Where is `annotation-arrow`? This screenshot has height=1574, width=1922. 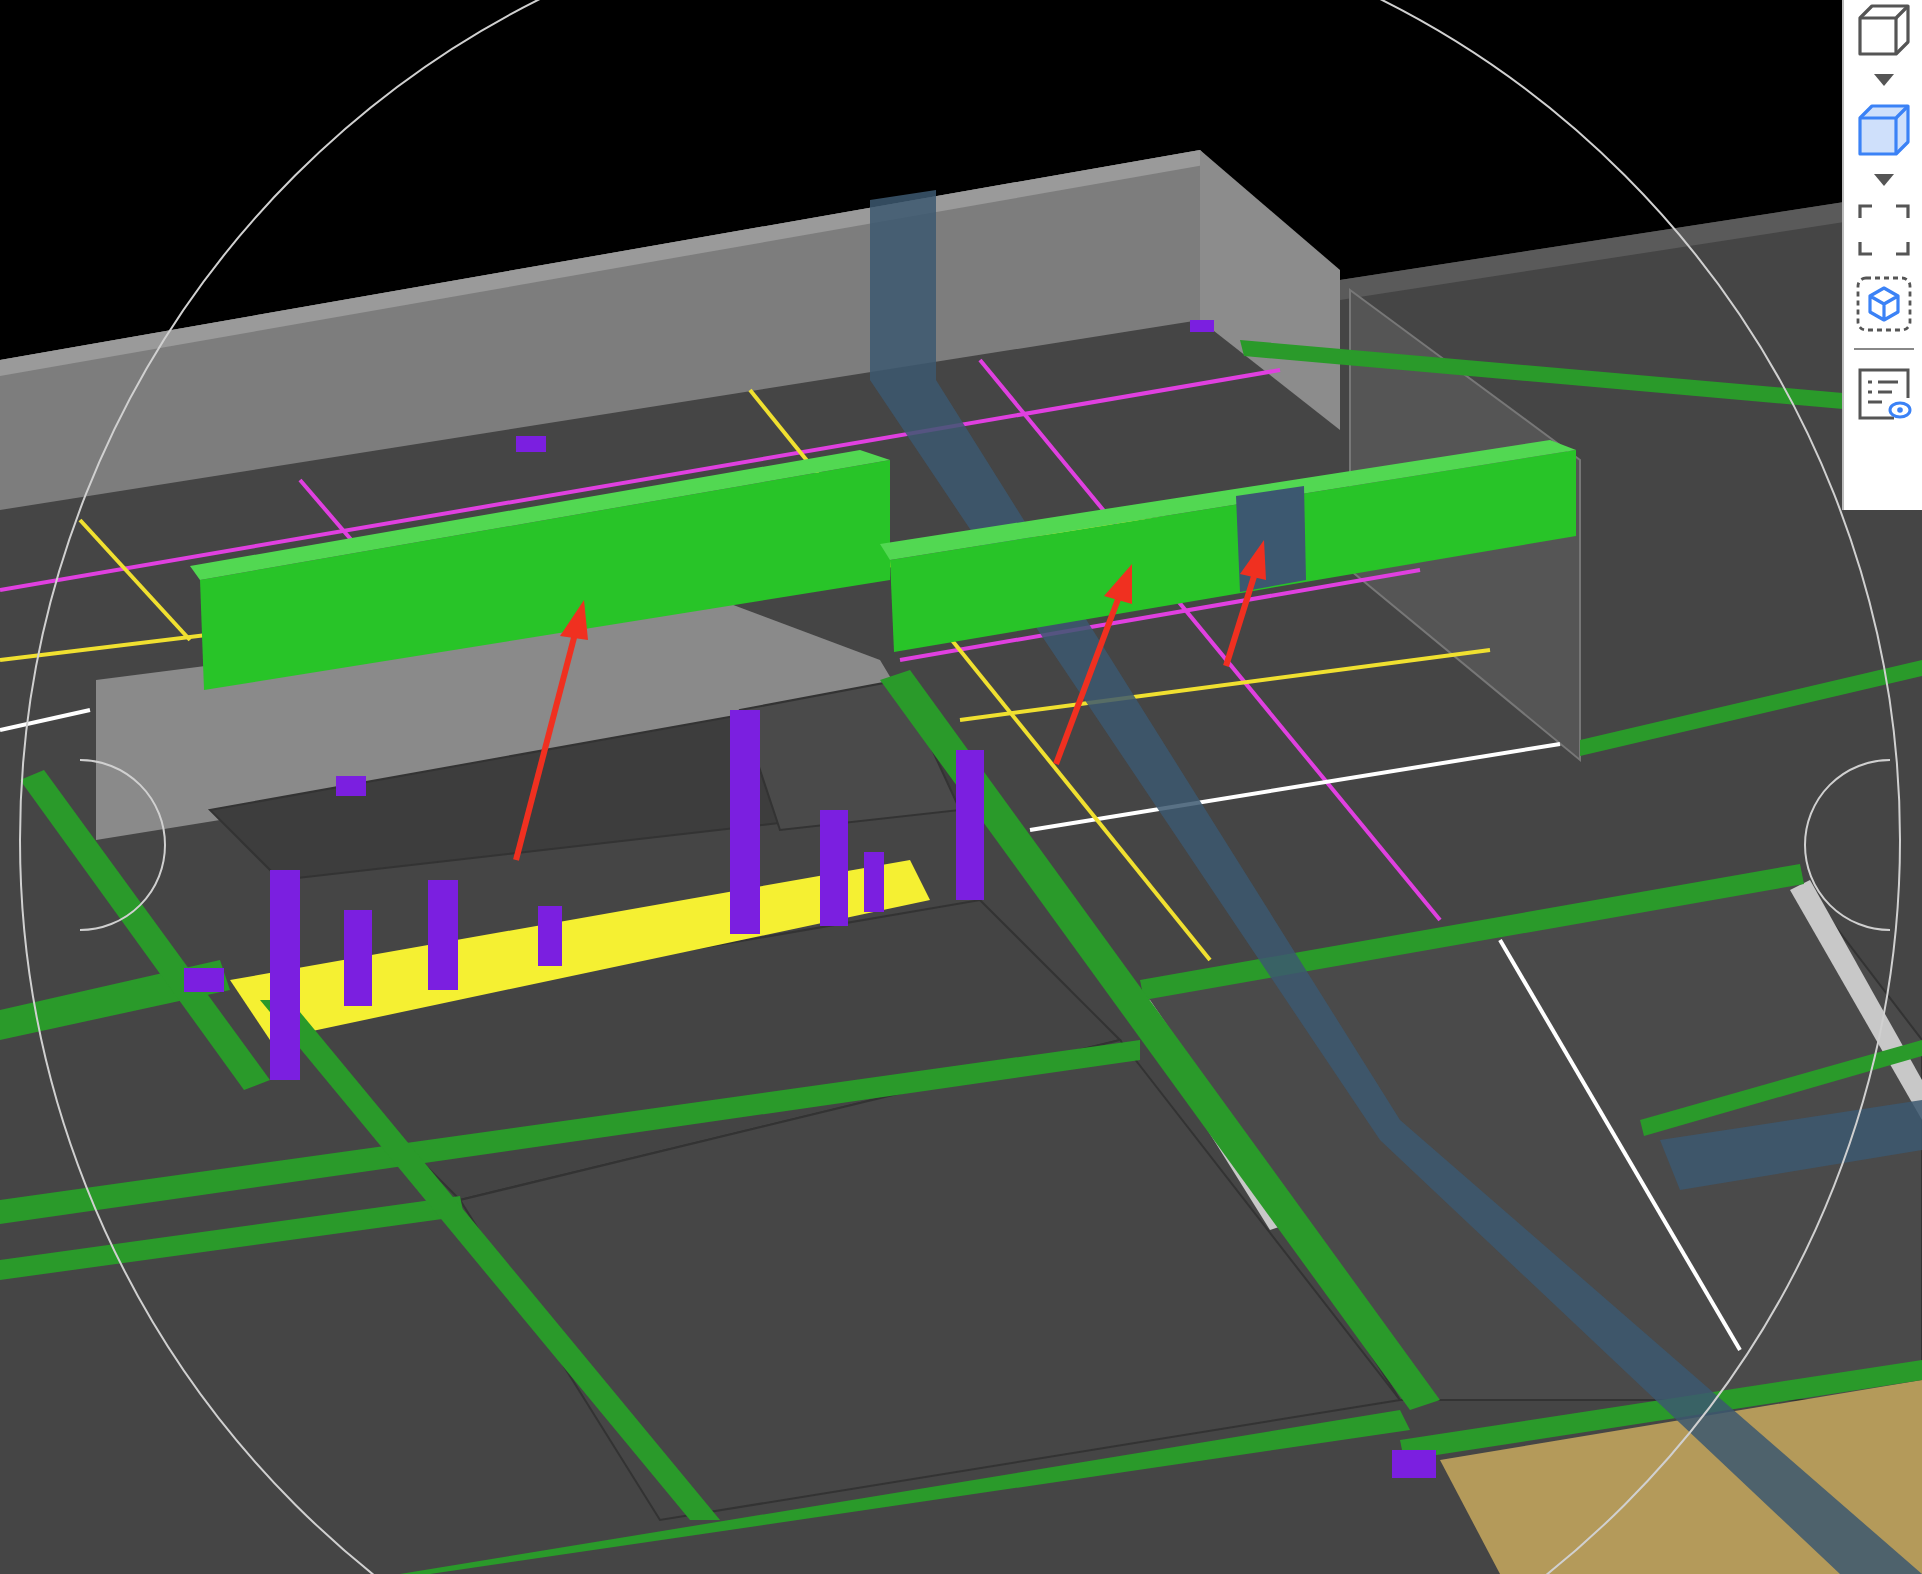
annotation-arrow is located at coordinates (1244, 603).